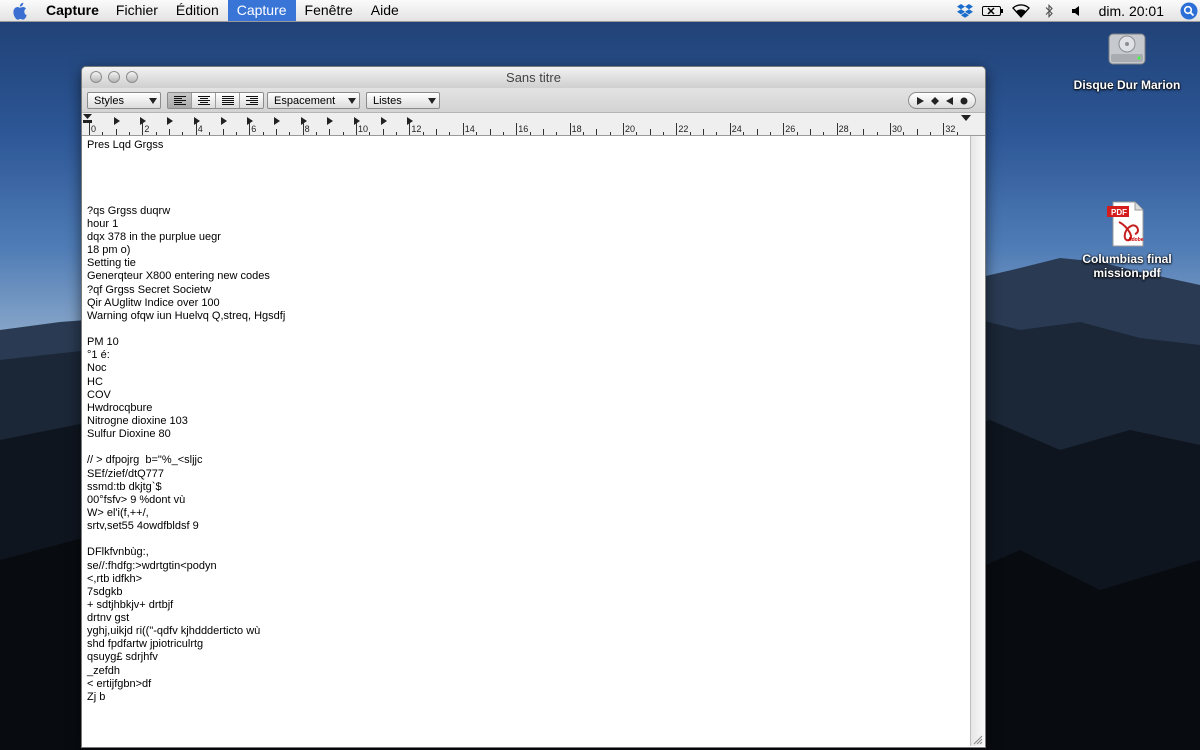 The height and width of the screenshot is (750, 1200). What do you see at coordinates (74, 10) in the screenshot?
I see `menu-app-name: Capture` at bounding box center [74, 10].